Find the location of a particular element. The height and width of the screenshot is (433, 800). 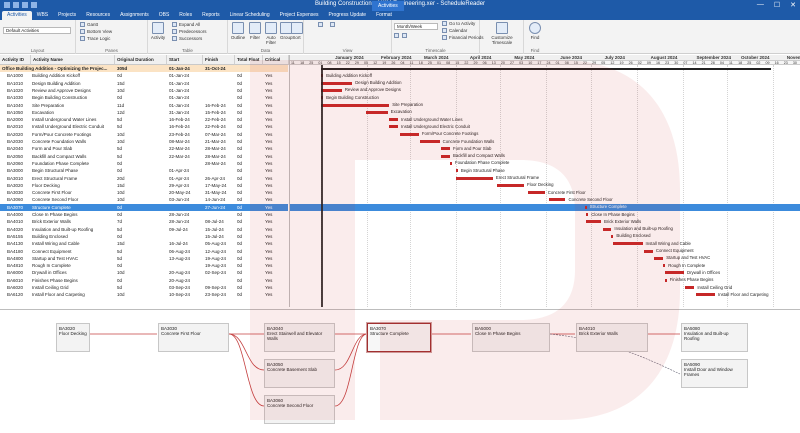

network-node: BA3020 Floor Decking is located at coordinates (73, 337).